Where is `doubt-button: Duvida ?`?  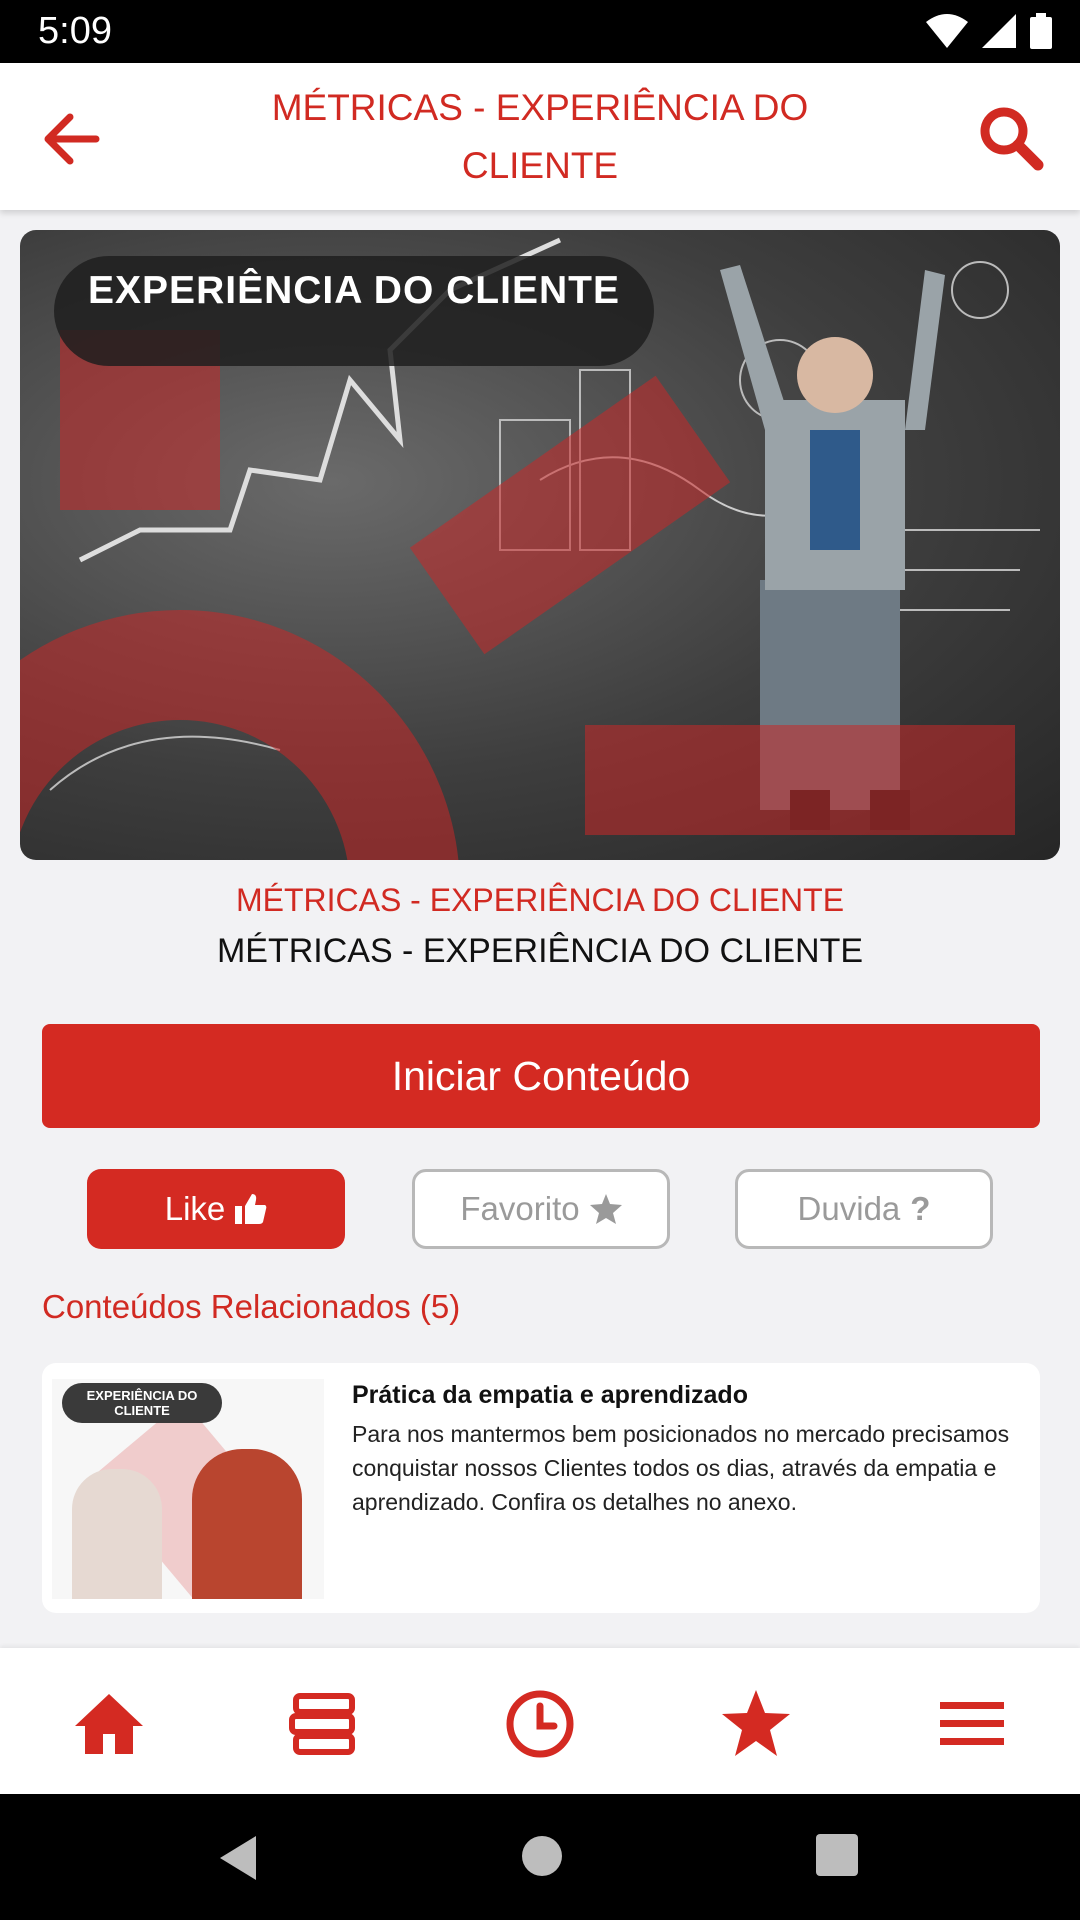
doubt-button: Duvida ? is located at coordinates (864, 1209).